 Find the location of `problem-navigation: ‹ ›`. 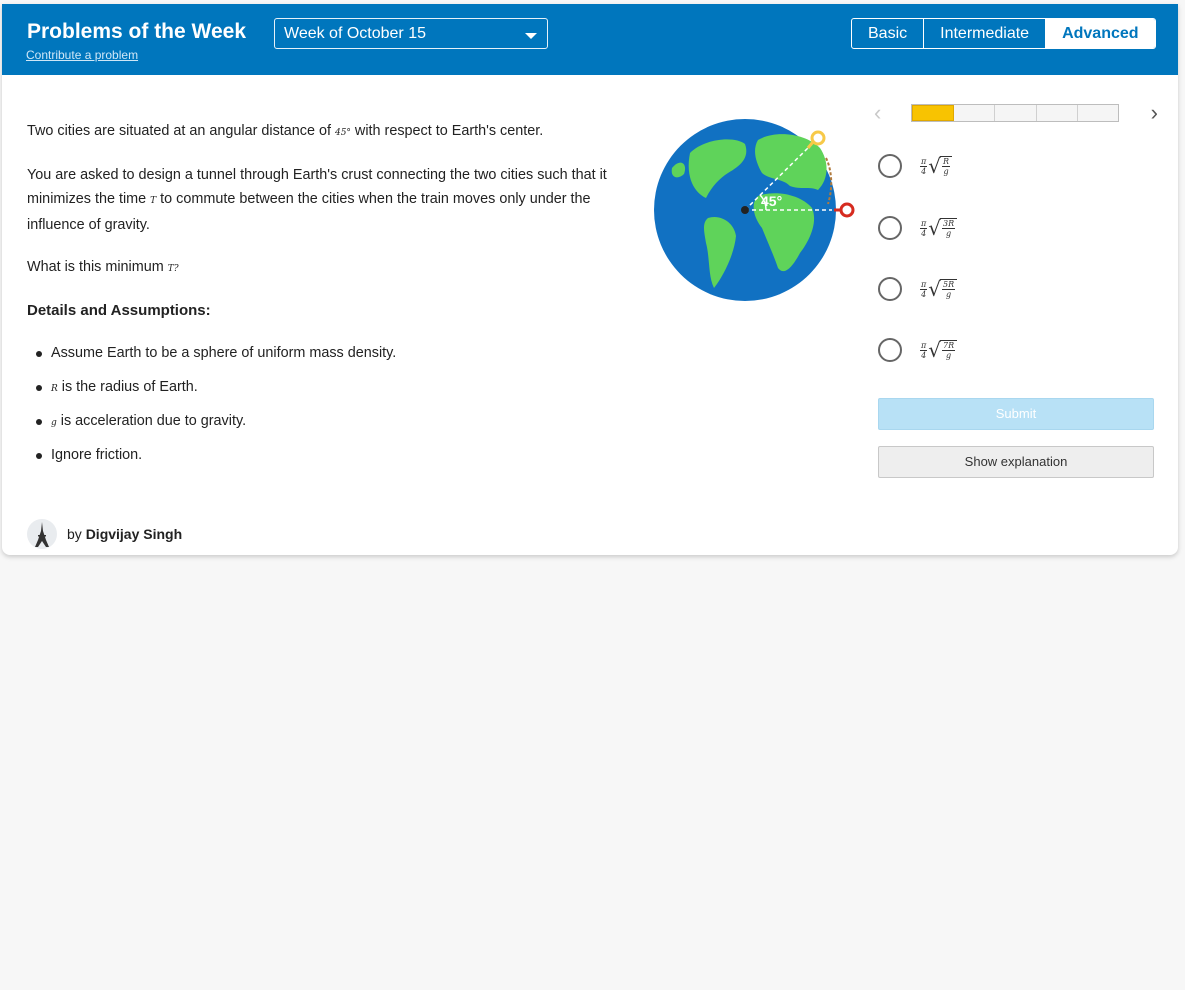

problem-navigation: ‹ › is located at coordinates (1016, 114).